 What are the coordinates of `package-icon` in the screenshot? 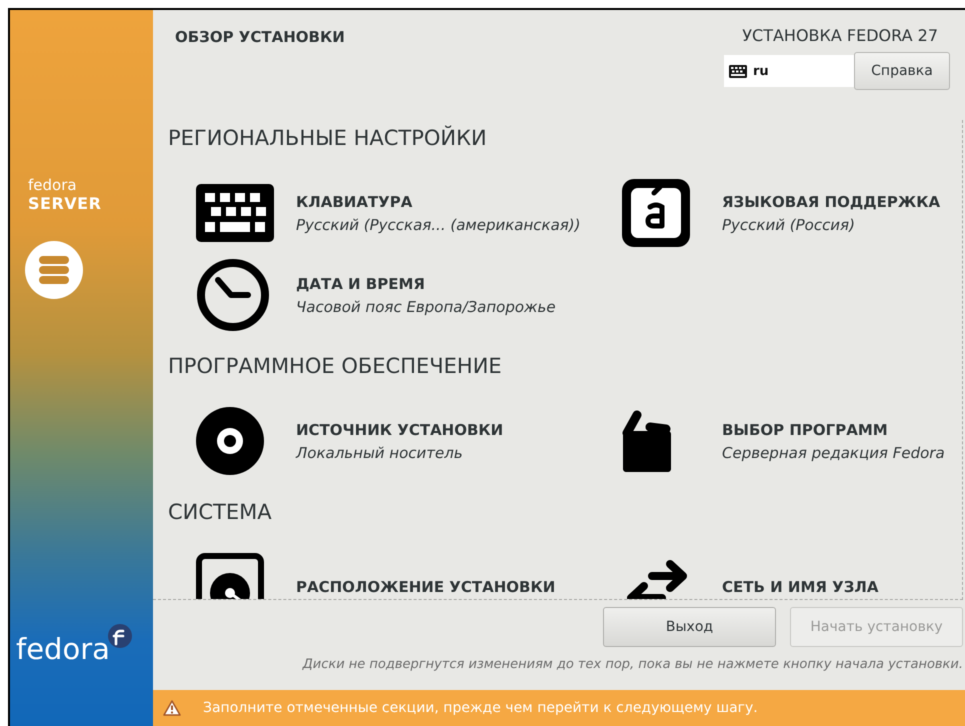 It's located at (647, 441).